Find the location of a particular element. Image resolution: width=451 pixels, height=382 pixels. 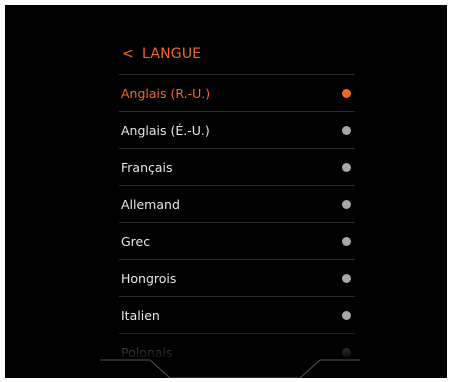

language-label: Anglais (É.-U.) is located at coordinates (165, 130).